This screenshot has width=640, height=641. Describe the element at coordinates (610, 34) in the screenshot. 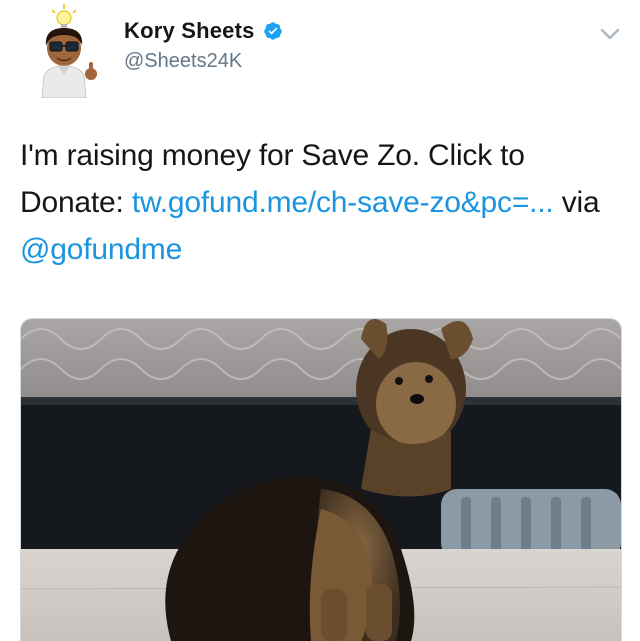

I see `chevron-down-icon` at that location.